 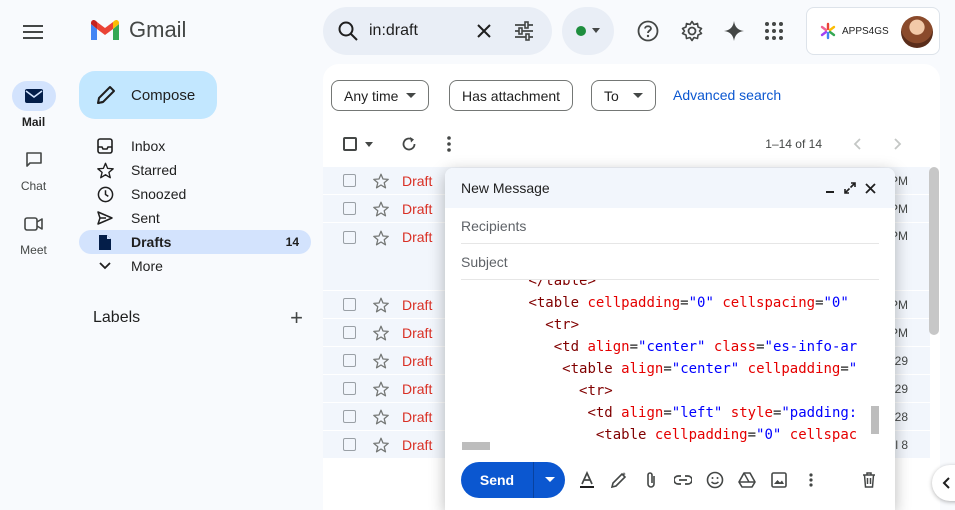 What do you see at coordinates (409, 144) in the screenshot?
I see `refresh-icon` at bounding box center [409, 144].